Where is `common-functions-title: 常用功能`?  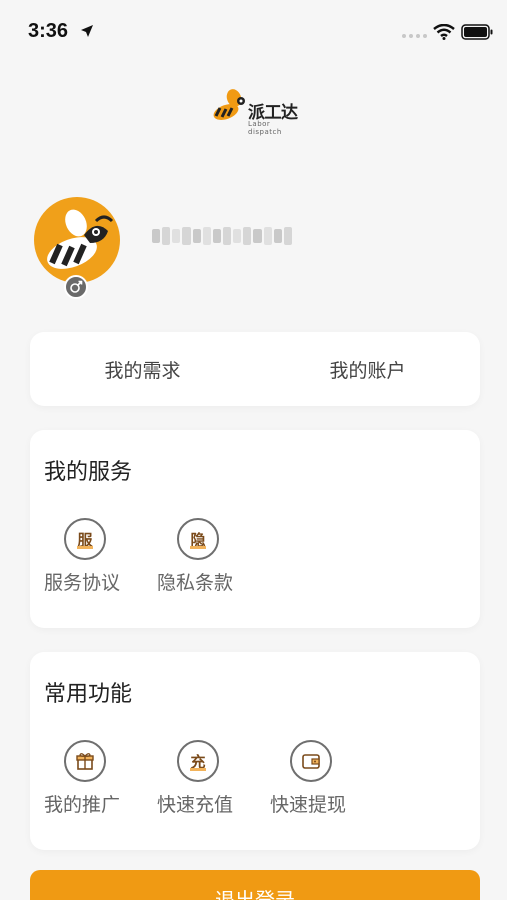 common-functions-title: 常用功能 is located at coordinates (88, 694).